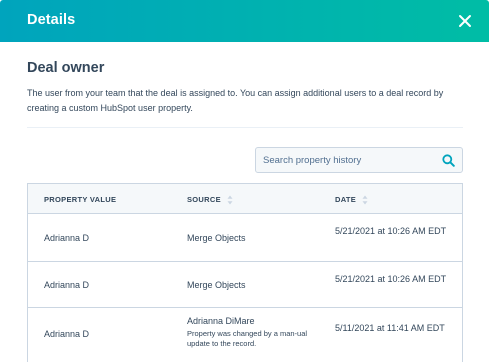 The image size is (489, 362). What do you see at coordinates (244, 21) in the screenshot?
I see `modal-header: Details` at bounding box center [244, 21].